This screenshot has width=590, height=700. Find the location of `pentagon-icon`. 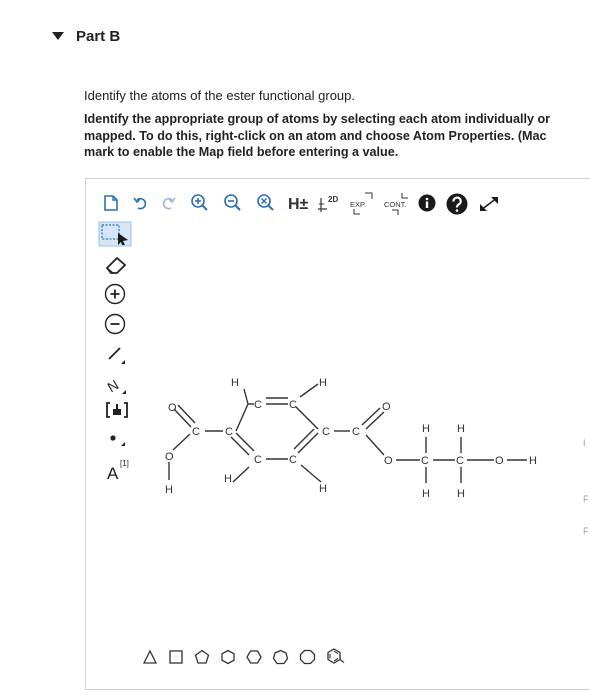

pentagon-icon is located at coordinates (202, 657).